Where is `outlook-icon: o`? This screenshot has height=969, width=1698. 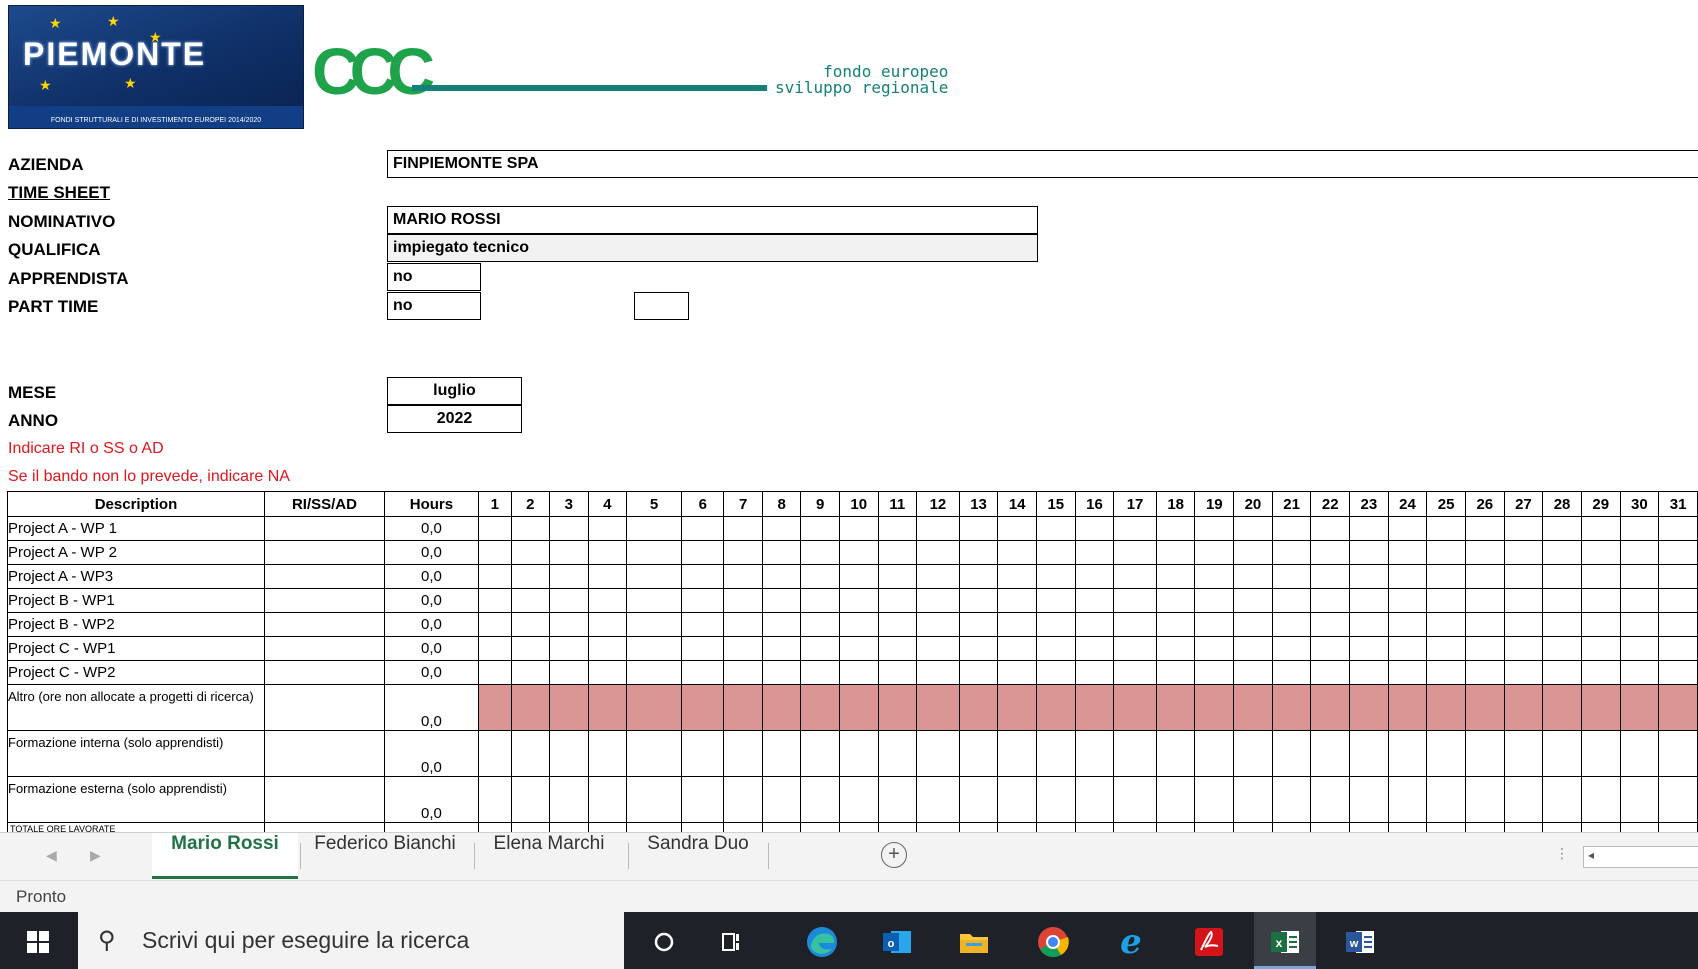 outlook-icon: o is located at coordinates (897, 940).